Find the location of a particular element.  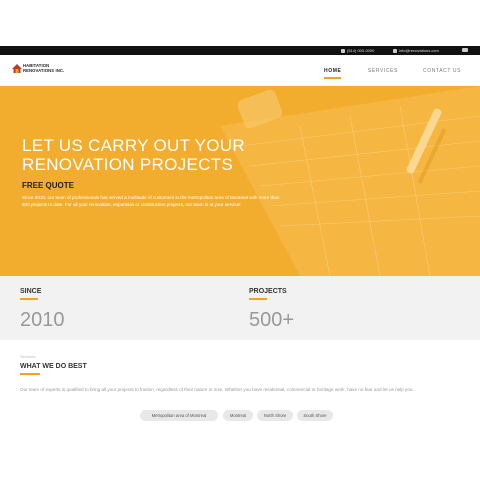

stat-label: SINCE is located at coordinates (31, 291).